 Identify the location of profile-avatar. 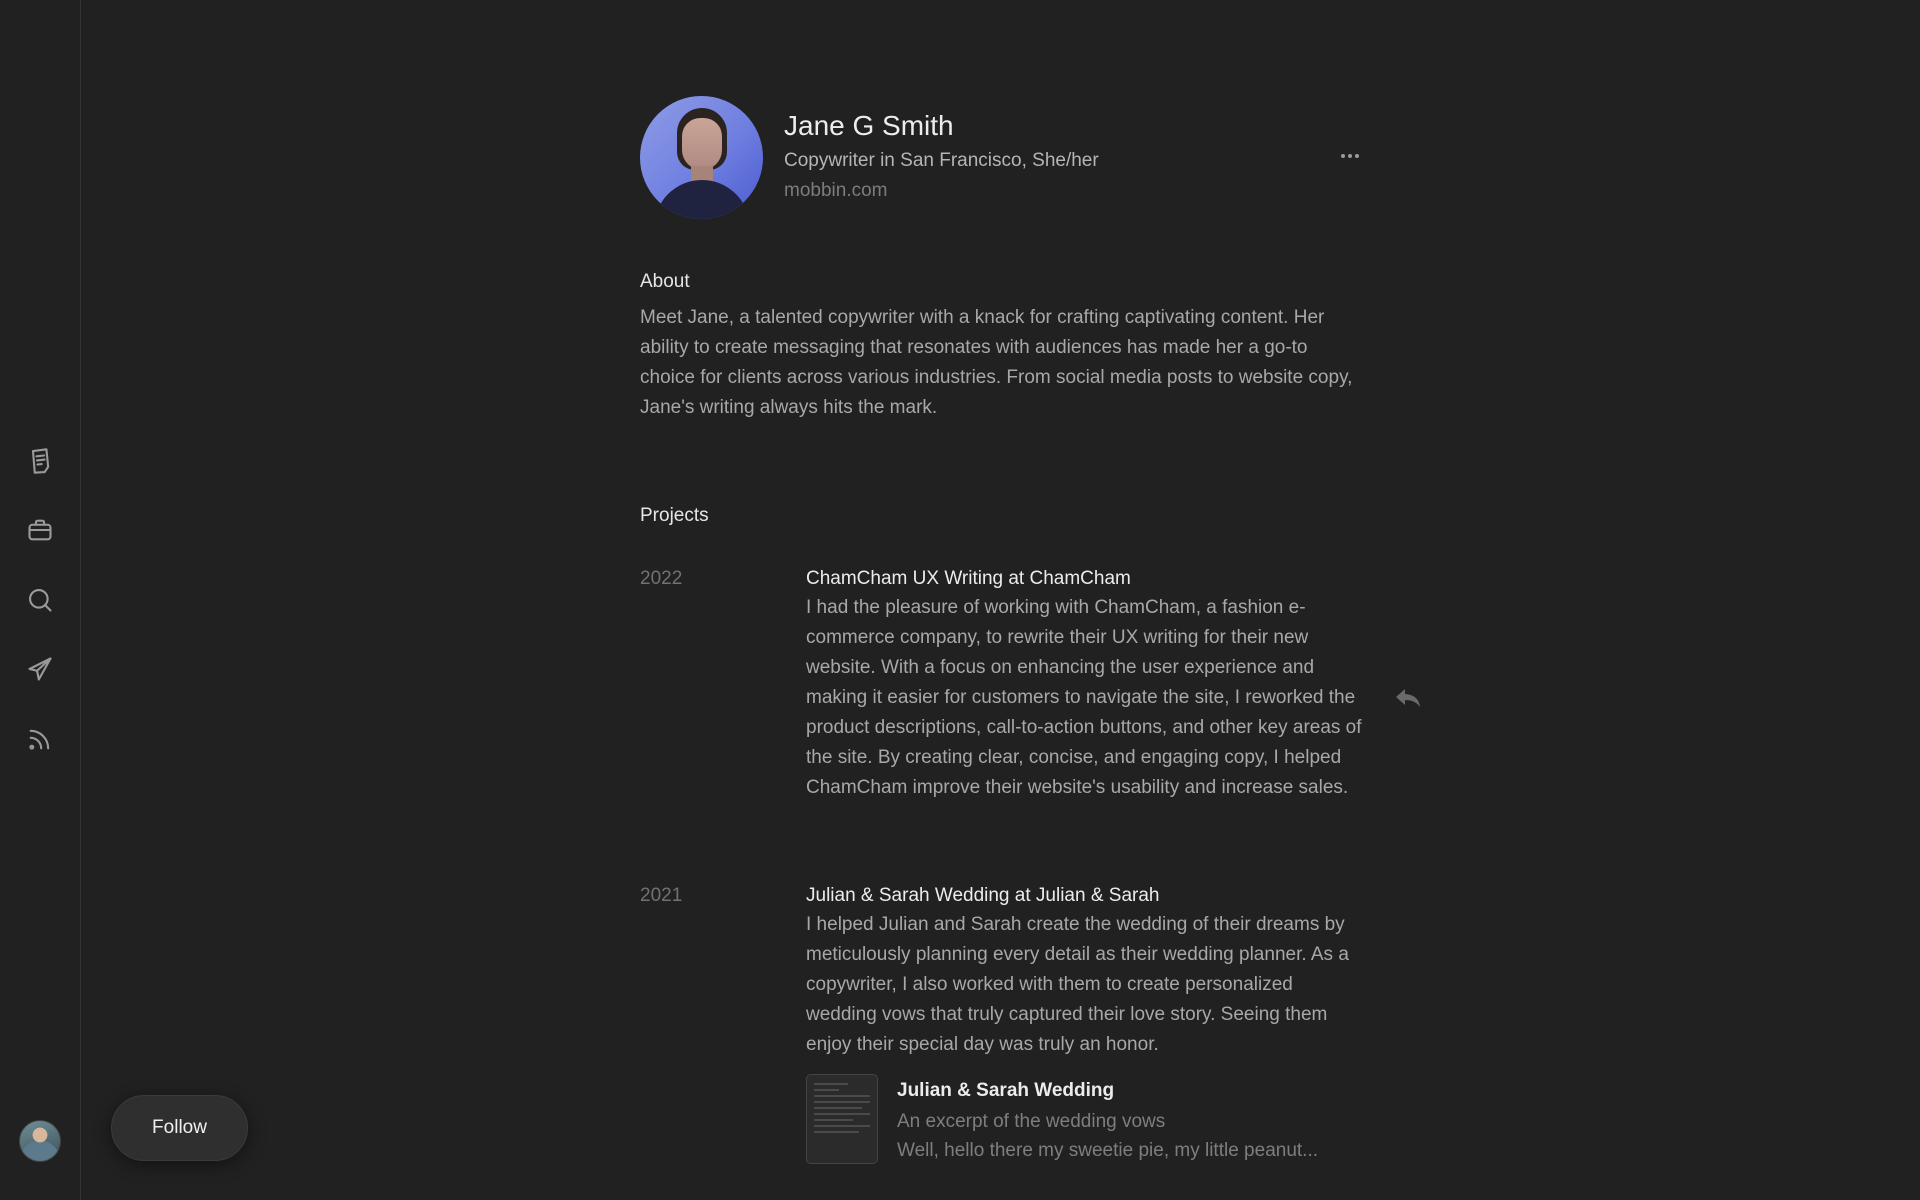
(701, 157).